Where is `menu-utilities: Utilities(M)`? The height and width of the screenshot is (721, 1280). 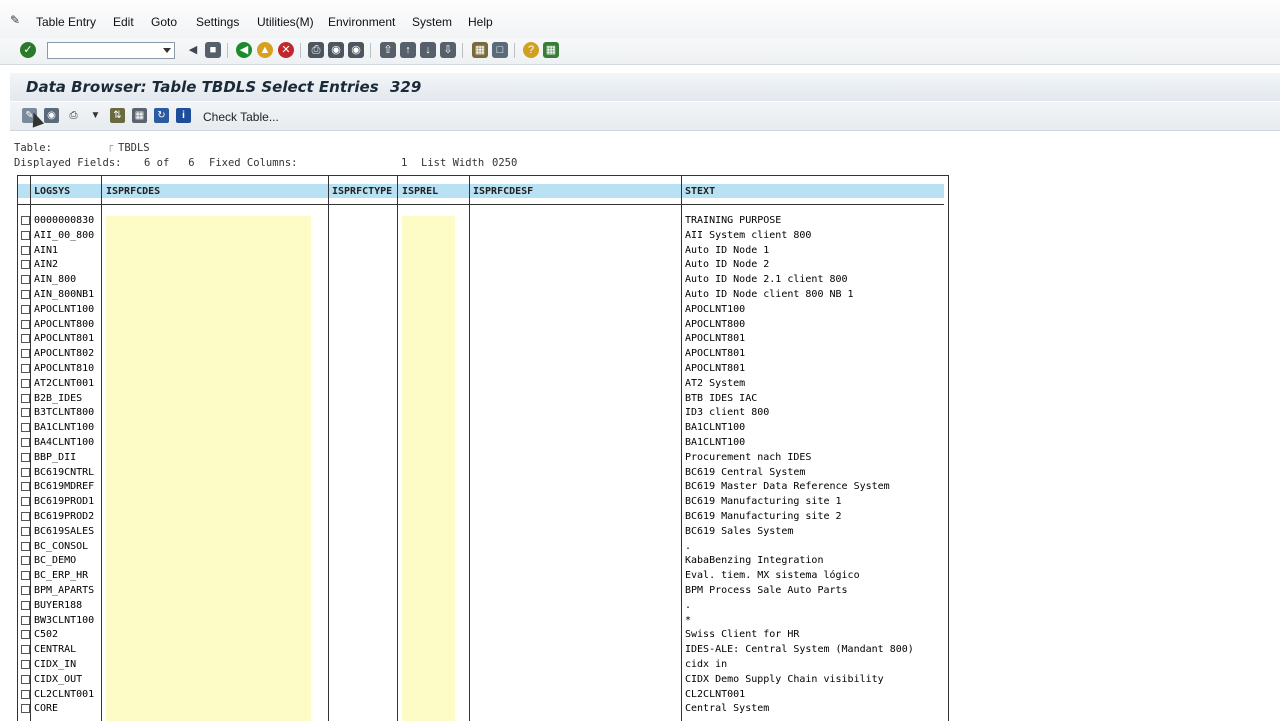 menu-utilities: Utilities(M) is located at coordinates (285, 22).